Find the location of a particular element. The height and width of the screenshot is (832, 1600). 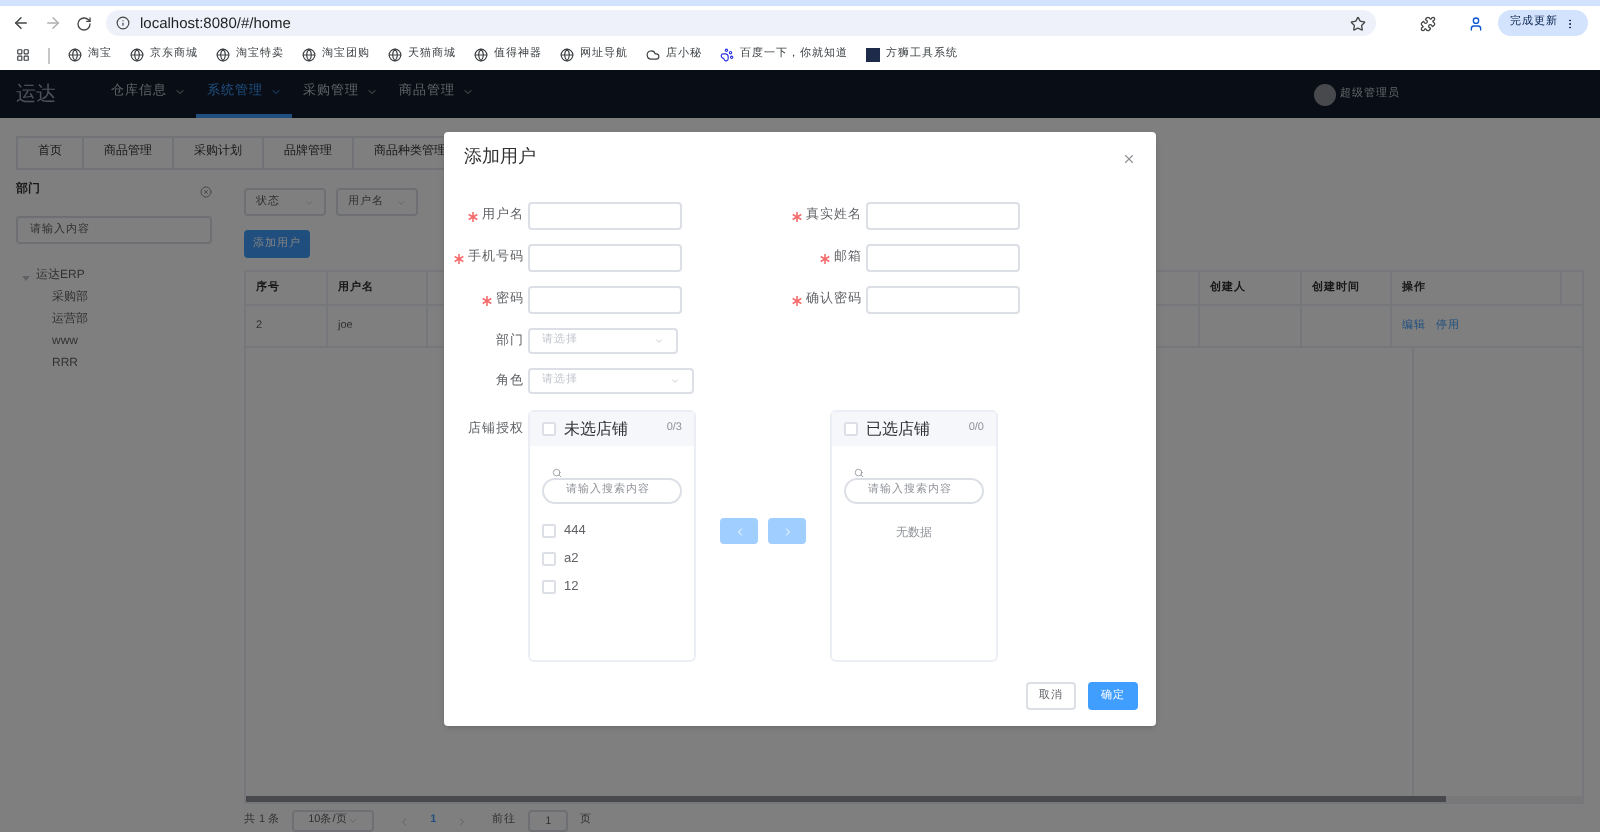

reload-icon is located at coordinates (84, 23).